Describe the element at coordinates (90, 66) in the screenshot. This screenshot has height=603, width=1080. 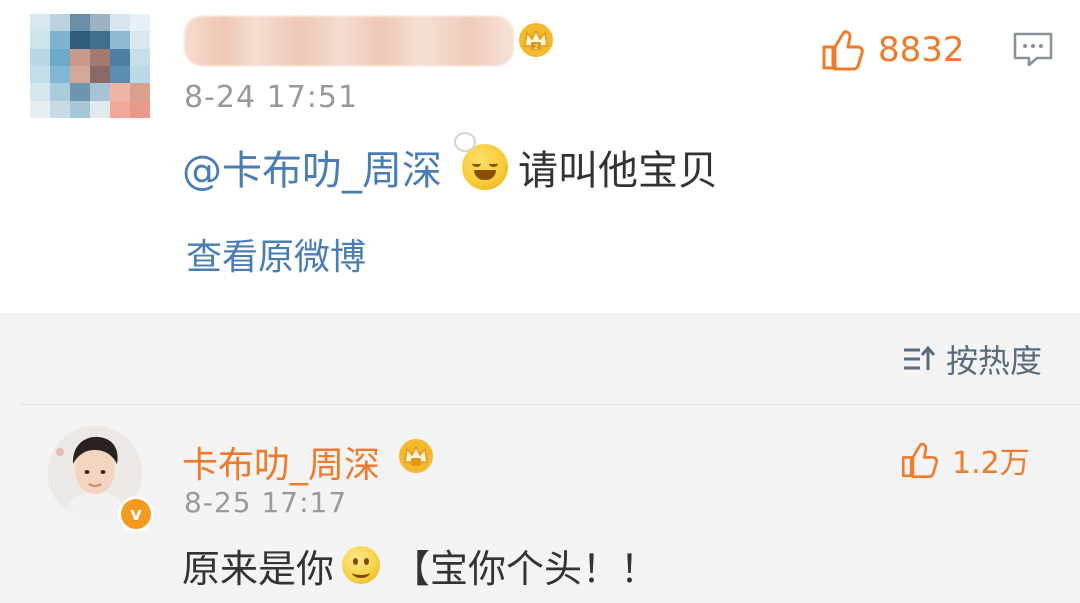
I see `avatar` at that location.